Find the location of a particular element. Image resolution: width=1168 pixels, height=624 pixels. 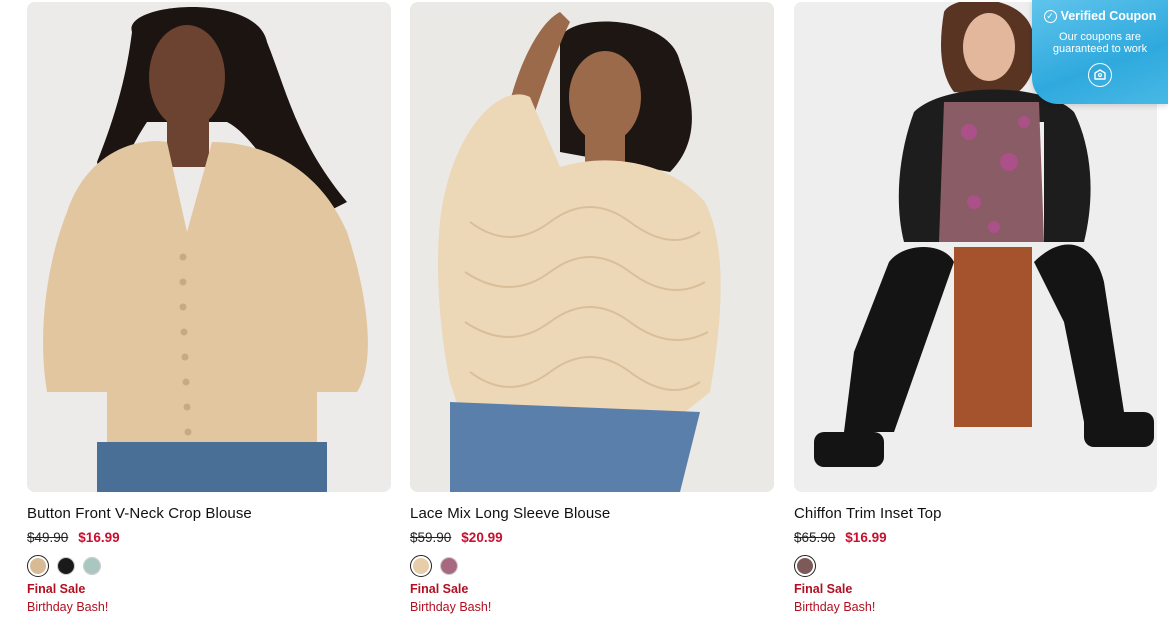

coupon-title: Verified Coupon is located at coordinates (1108, 16).